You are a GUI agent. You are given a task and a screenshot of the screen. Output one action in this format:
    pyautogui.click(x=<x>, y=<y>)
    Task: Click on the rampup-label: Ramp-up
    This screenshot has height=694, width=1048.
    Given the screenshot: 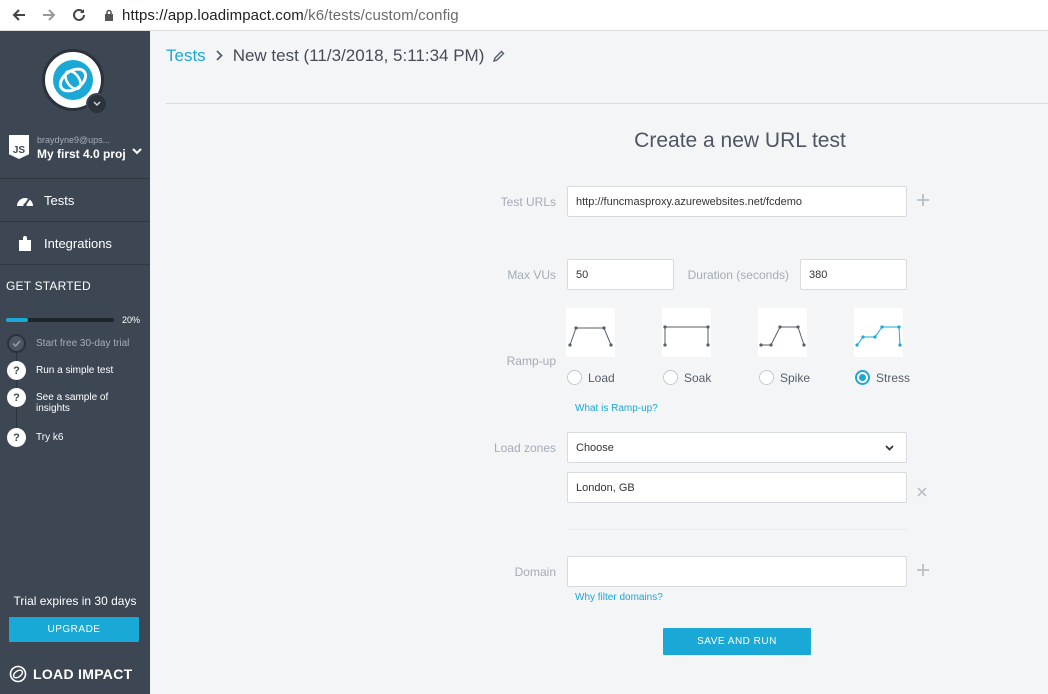 What is the action you would take?
    pyautogui.click(x=531, y=361)
    